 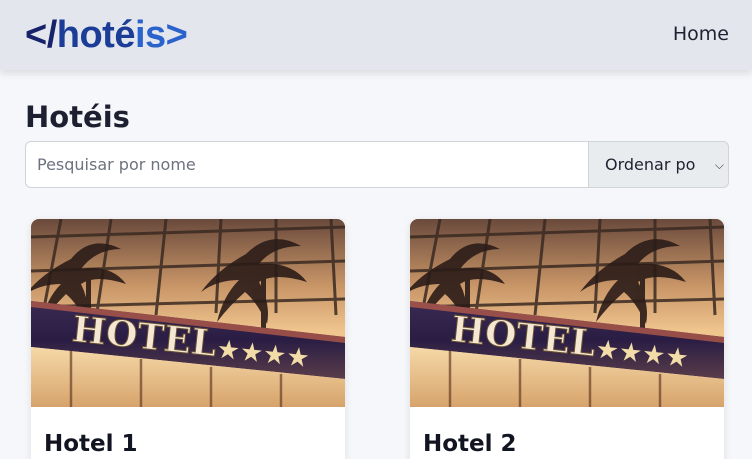 I want to click on search-input, so click(x=306, y=164).